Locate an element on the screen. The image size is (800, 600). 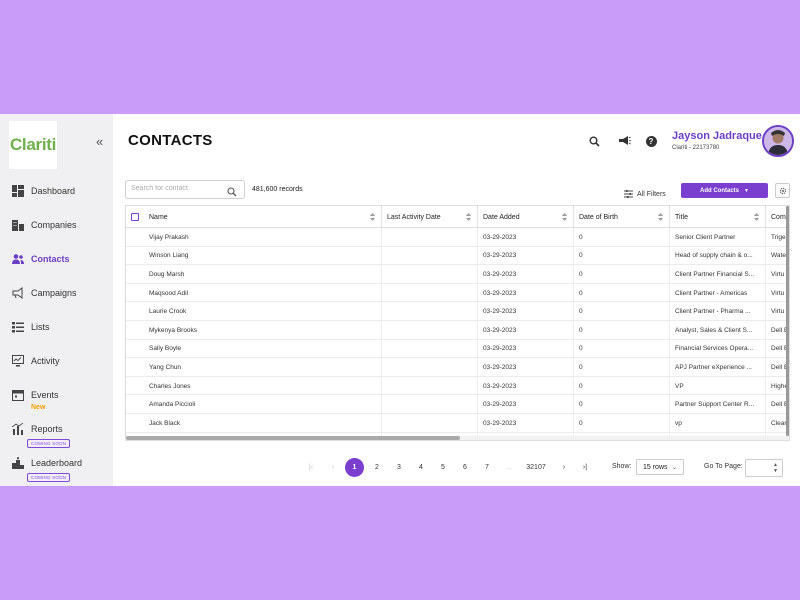
sidebar-item-events: Events is located at coordinates (35, 394).